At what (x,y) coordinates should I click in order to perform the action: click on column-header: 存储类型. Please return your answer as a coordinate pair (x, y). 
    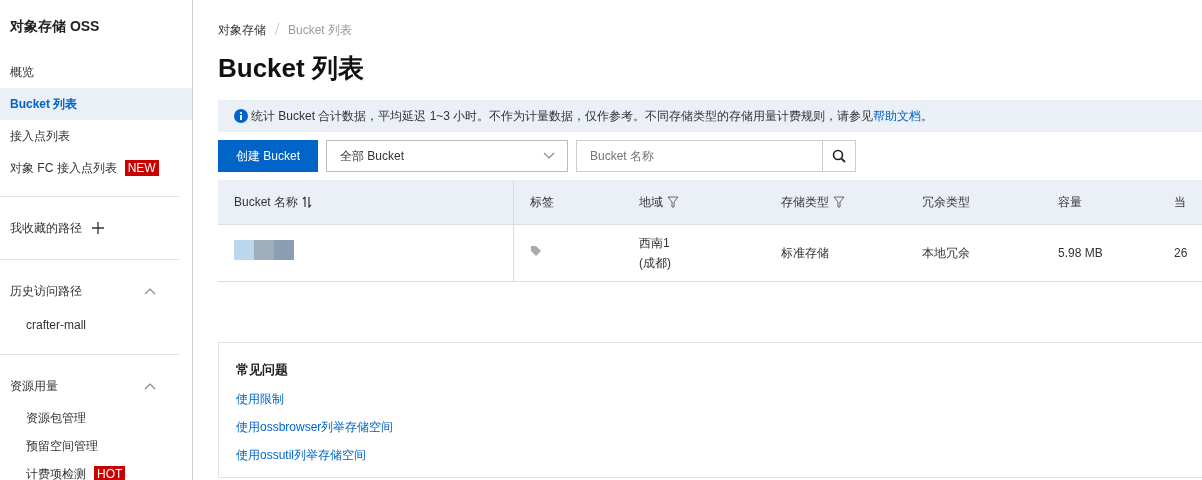
    Looking at the image, I should click on (835, 202).